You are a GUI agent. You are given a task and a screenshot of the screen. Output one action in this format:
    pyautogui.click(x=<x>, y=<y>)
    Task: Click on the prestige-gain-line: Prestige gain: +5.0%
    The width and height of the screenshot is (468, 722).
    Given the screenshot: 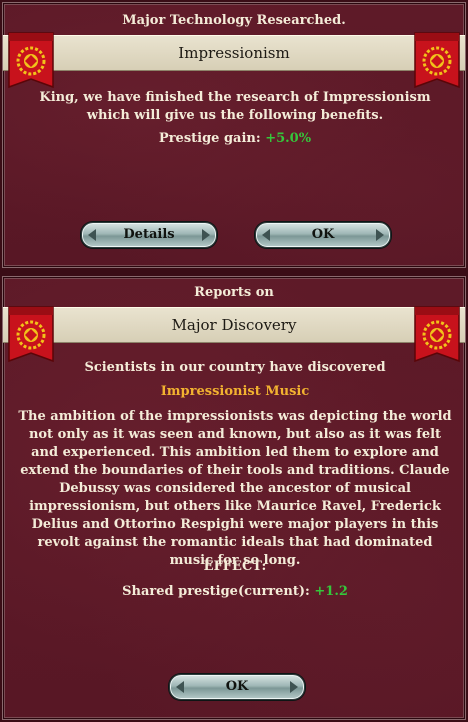 What is the action you would take?
    pyautogui.click(x=235, y=139)
    